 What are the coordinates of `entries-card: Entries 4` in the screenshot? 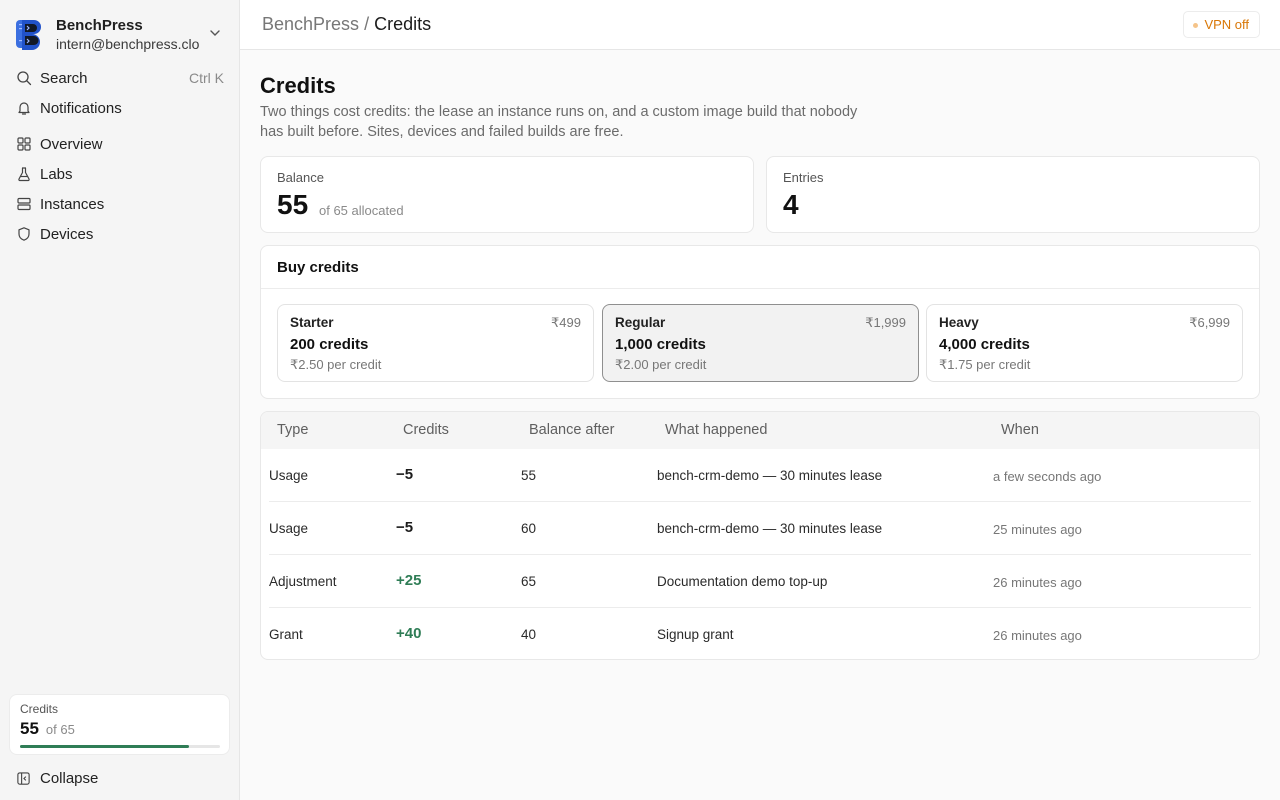 It's located at (1013, 194).